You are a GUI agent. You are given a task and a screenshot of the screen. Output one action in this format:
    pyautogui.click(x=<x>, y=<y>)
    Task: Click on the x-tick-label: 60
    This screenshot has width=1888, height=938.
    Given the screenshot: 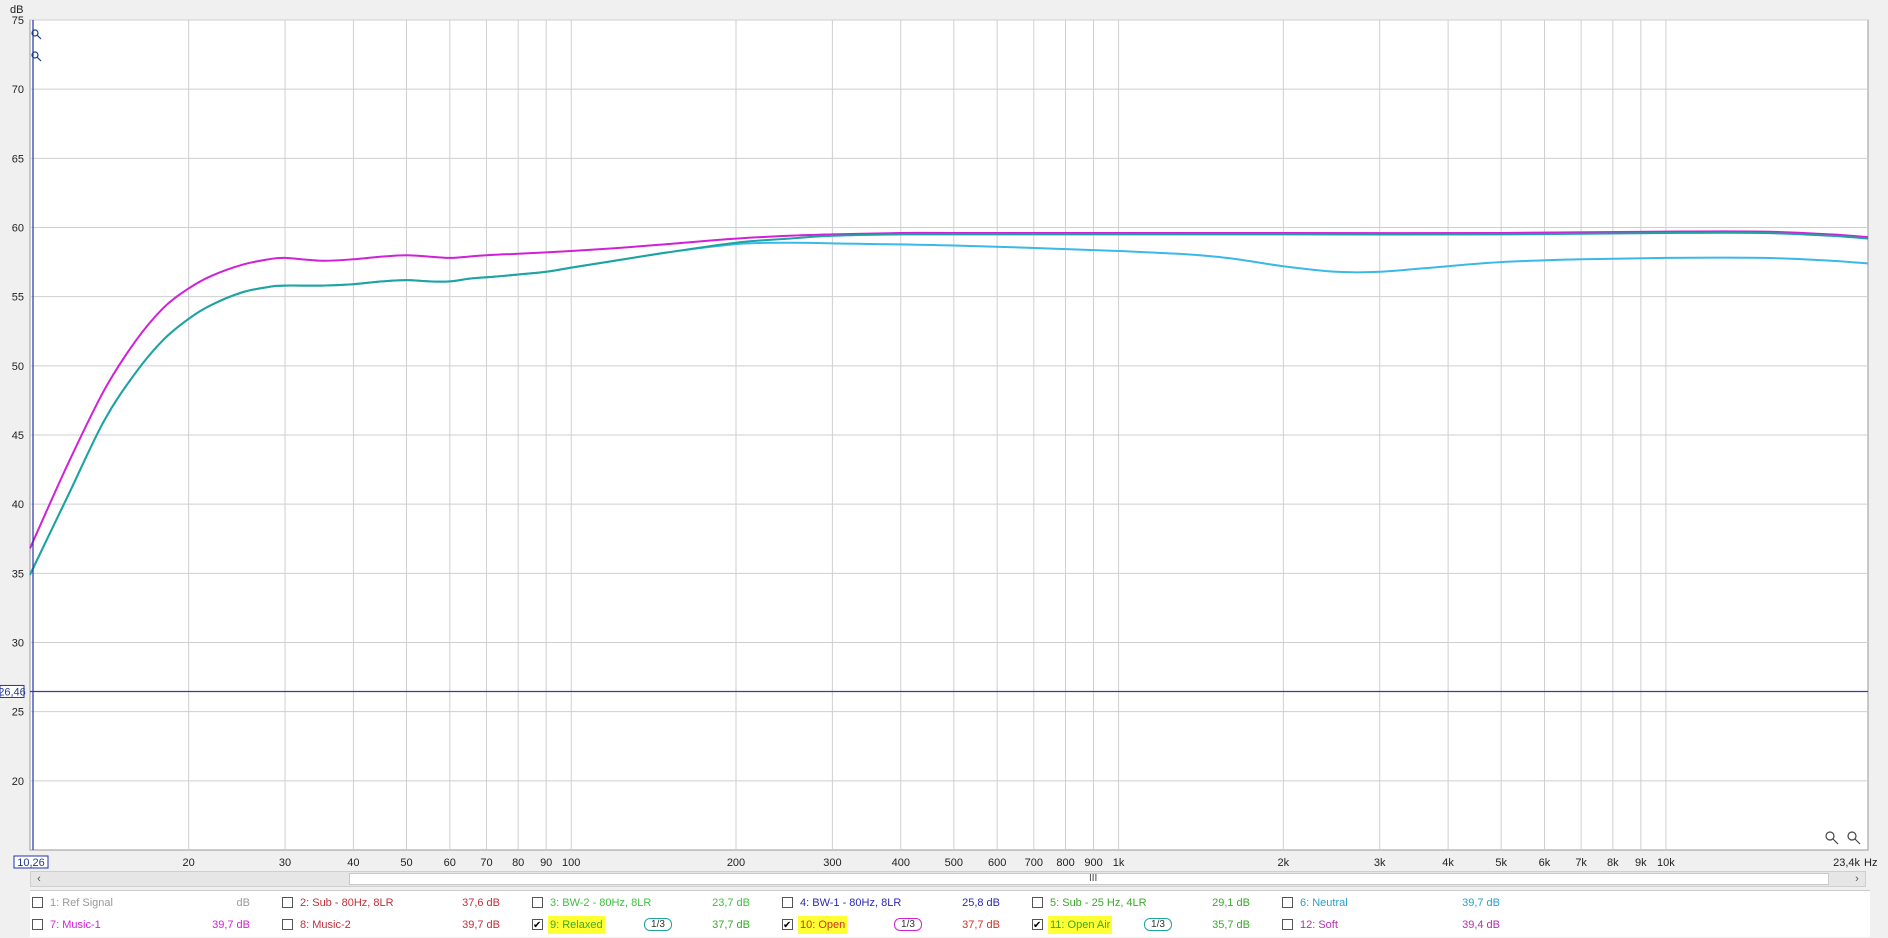 What is the action you would take?
    pyautogui.click(x=450, y=863)
    